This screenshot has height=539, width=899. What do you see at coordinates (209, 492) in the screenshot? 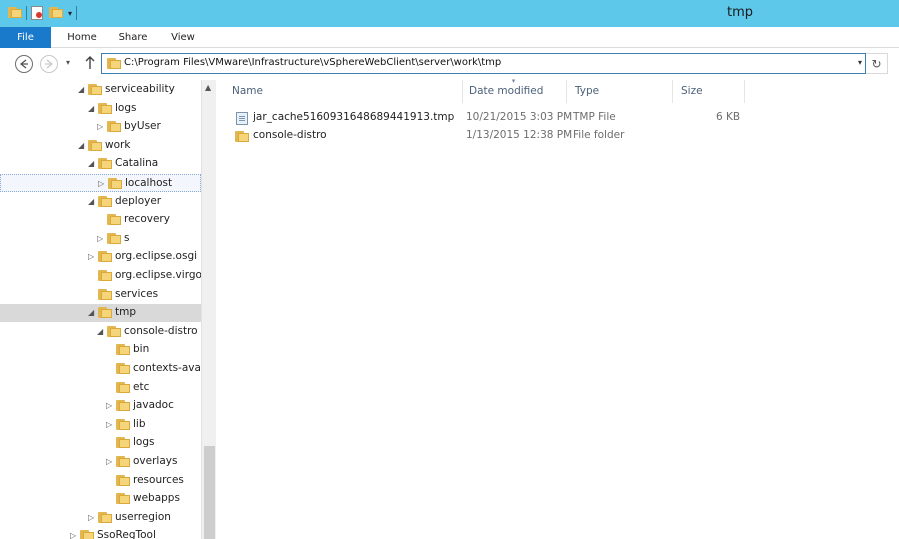
I see `scroll-thumb` at bounding box center [209, 492].